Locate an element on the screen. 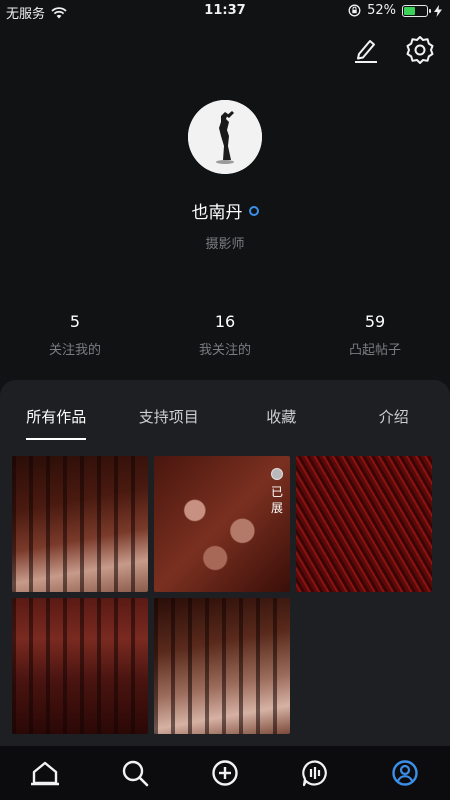 The image size is (450, 800). rotation-lock-icon is located at coordinates (354, 10).